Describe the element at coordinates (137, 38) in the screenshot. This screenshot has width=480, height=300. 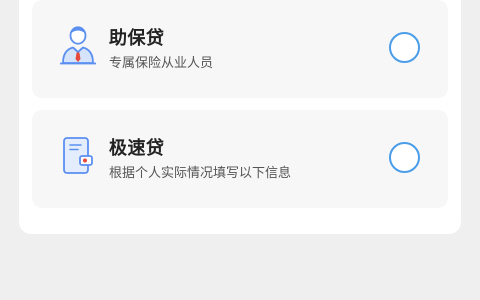
I see `option-title: 助保贷` at that location.